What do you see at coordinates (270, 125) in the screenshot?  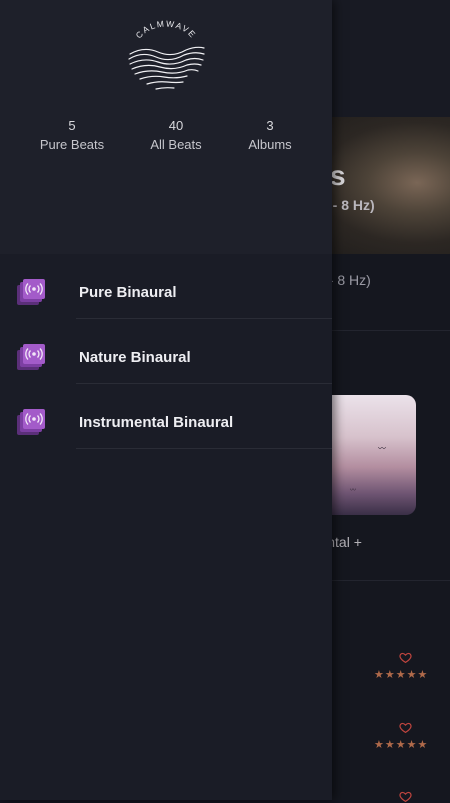 I see `stat-value: 3` at bounding box center [270, 125].